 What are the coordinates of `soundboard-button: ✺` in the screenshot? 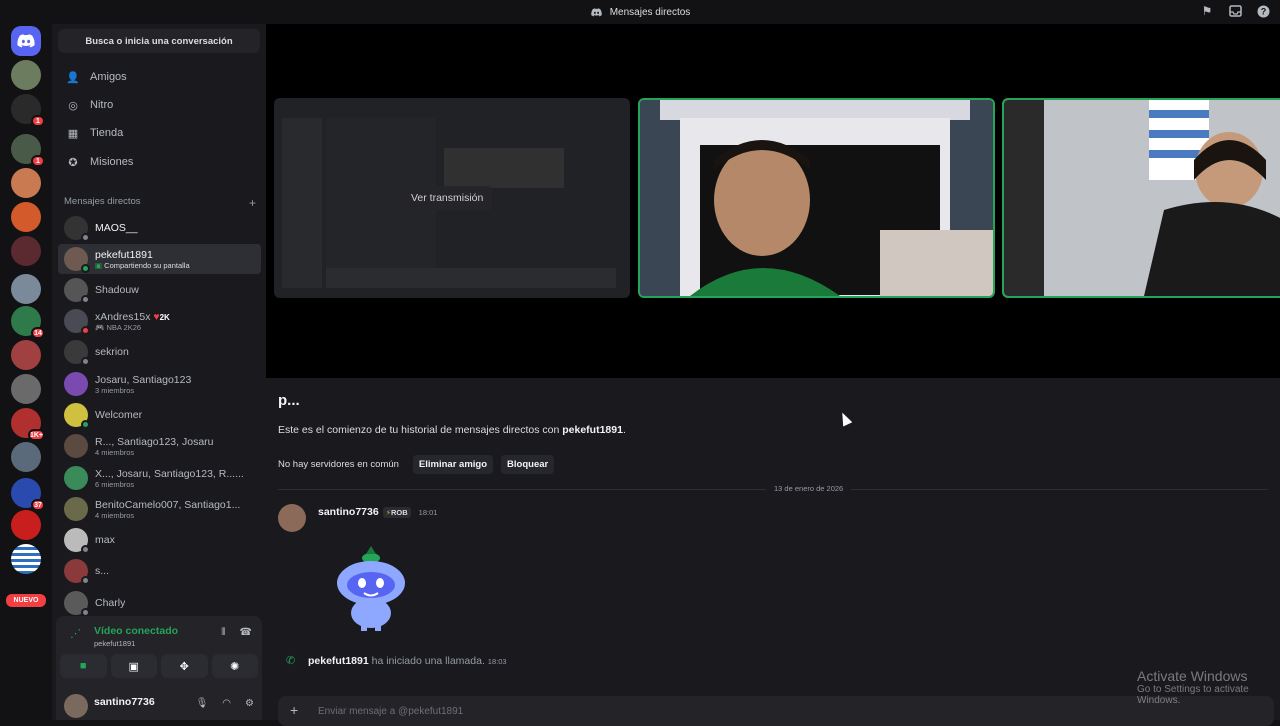 It's located at (234, 666).